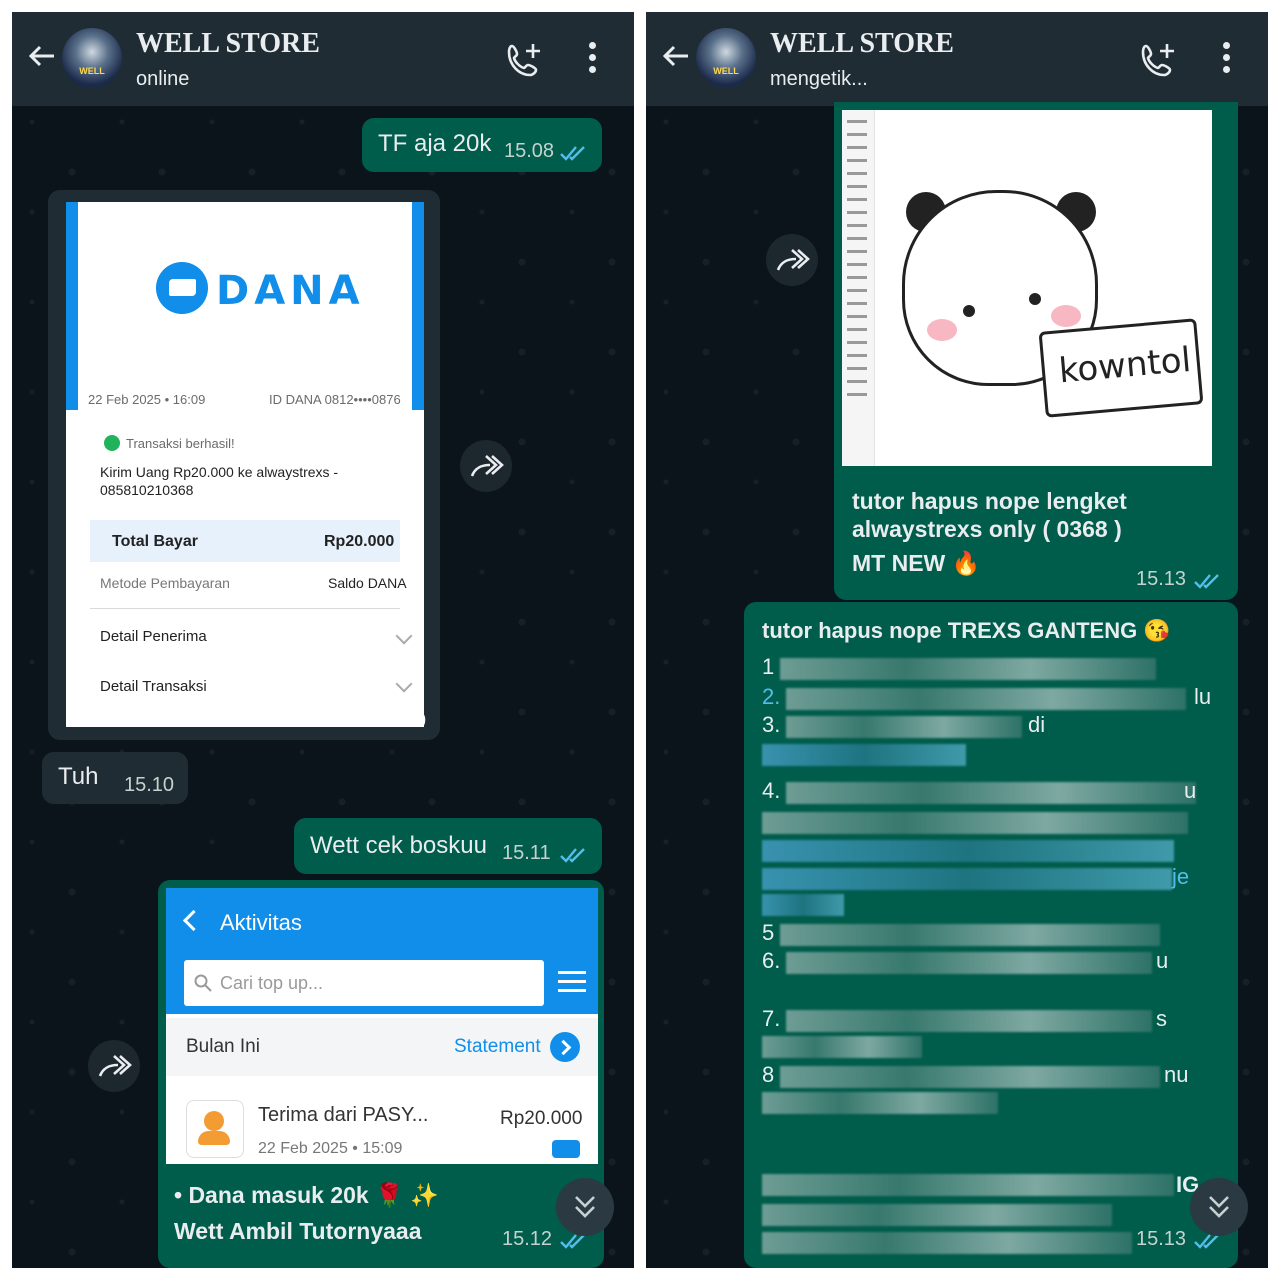  I want to click on month-label: Bulan Ini, so click(223, 1046).